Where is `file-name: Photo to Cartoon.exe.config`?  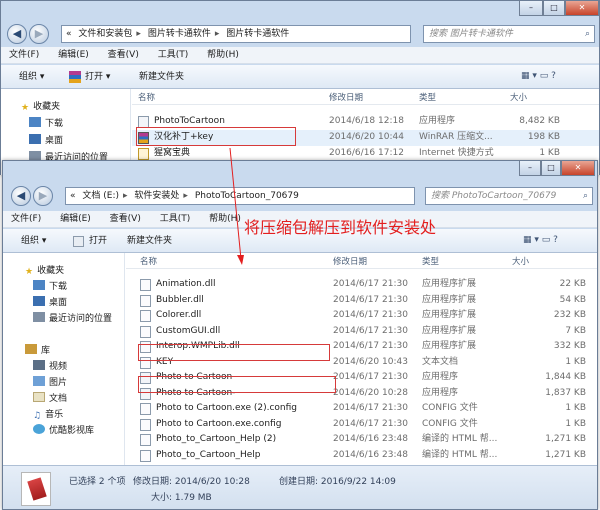 file-name: Photo to Cartoon.exe.config is located at coordinates (219, 423).